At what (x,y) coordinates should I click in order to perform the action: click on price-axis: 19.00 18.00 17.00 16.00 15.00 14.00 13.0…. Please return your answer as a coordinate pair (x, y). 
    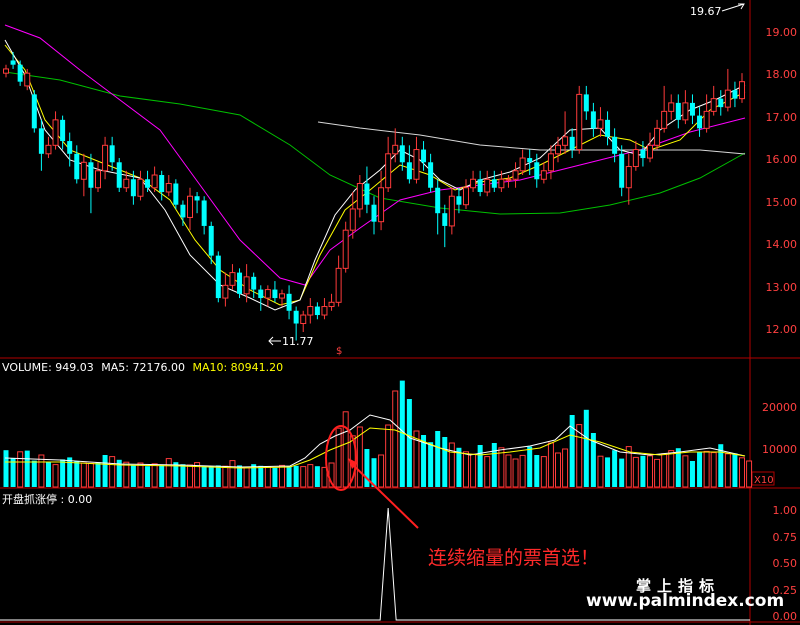
    Looking at the image, I should click on (782, 181).